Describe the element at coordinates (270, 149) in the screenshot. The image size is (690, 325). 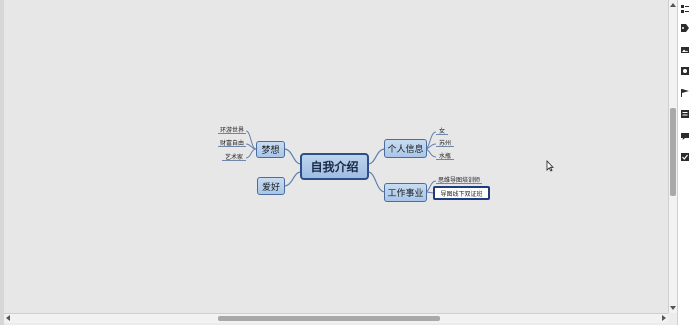
I see `topic-dream: 梦想` at that location.